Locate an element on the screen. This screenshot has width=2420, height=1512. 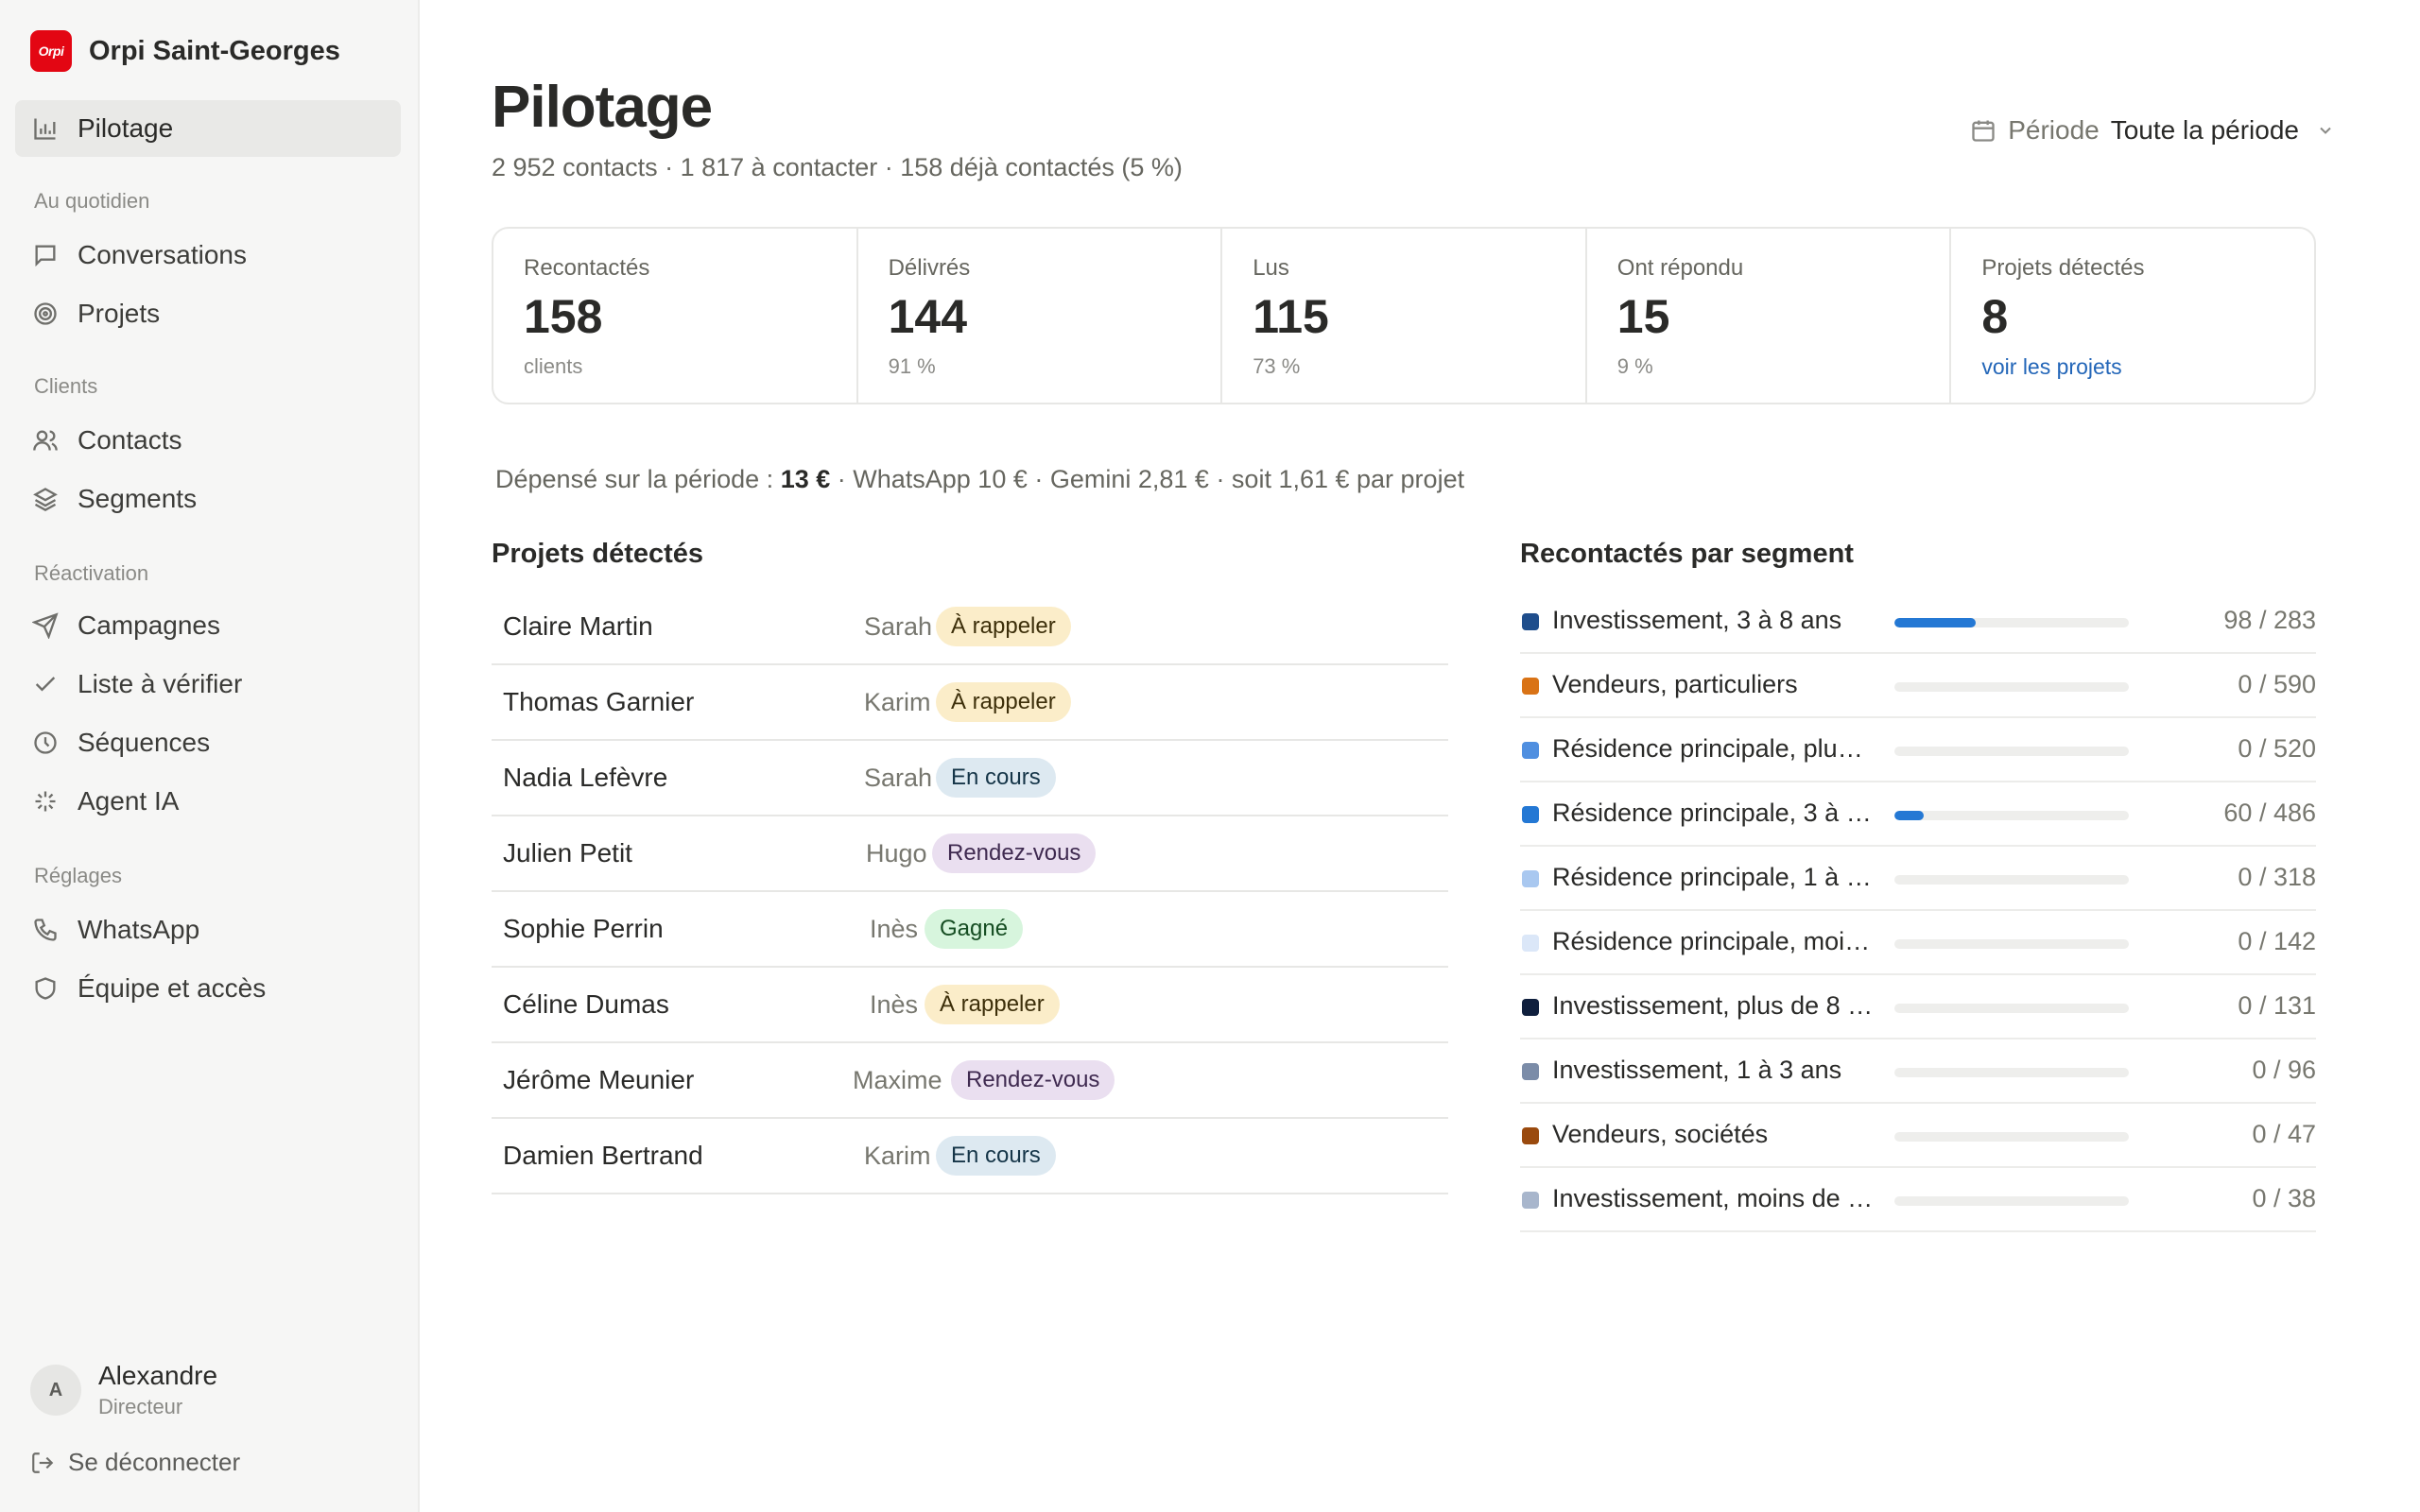
user-profile: A Alexandre Directeur is located at coordinates (123, 1390).